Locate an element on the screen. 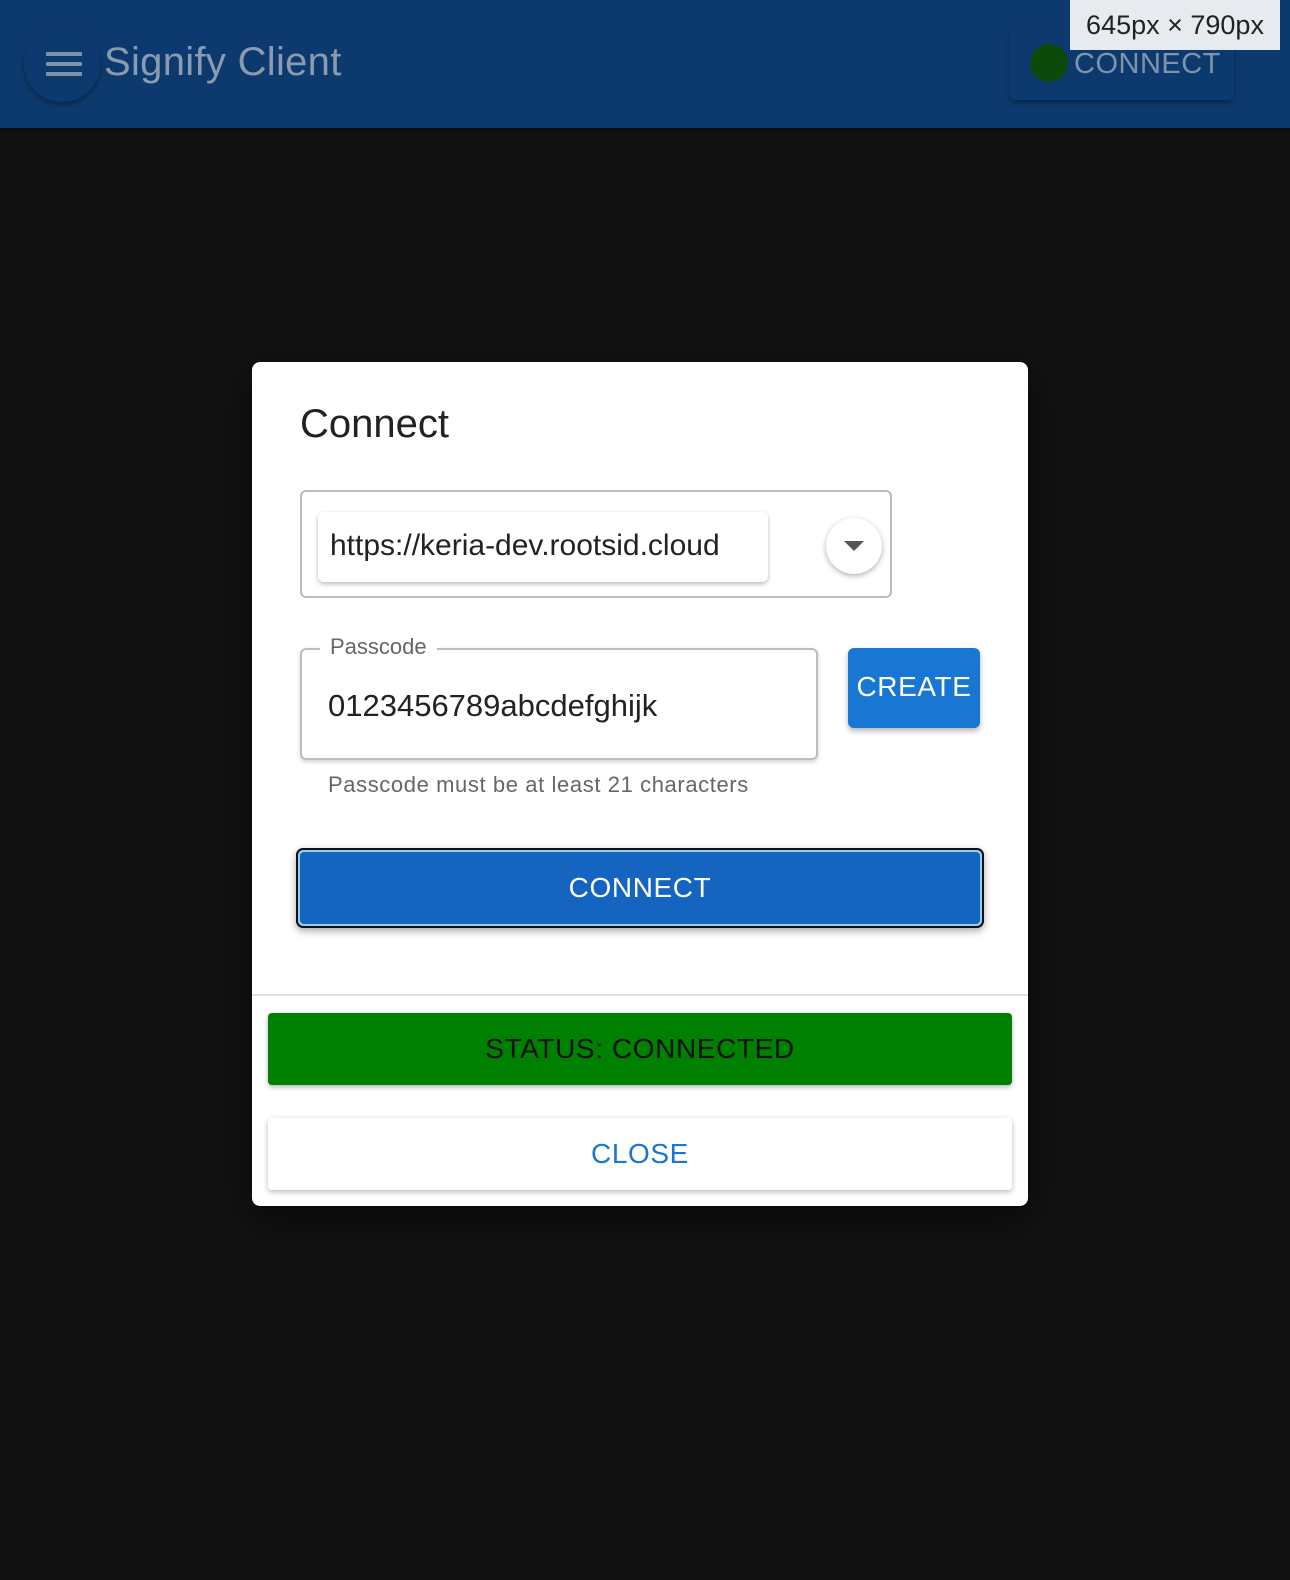 The width and height of the screenshot is (1290, 1580). server-url-option: https://keria-dev.rootsid.cloud is located at coordinates (543, 547).